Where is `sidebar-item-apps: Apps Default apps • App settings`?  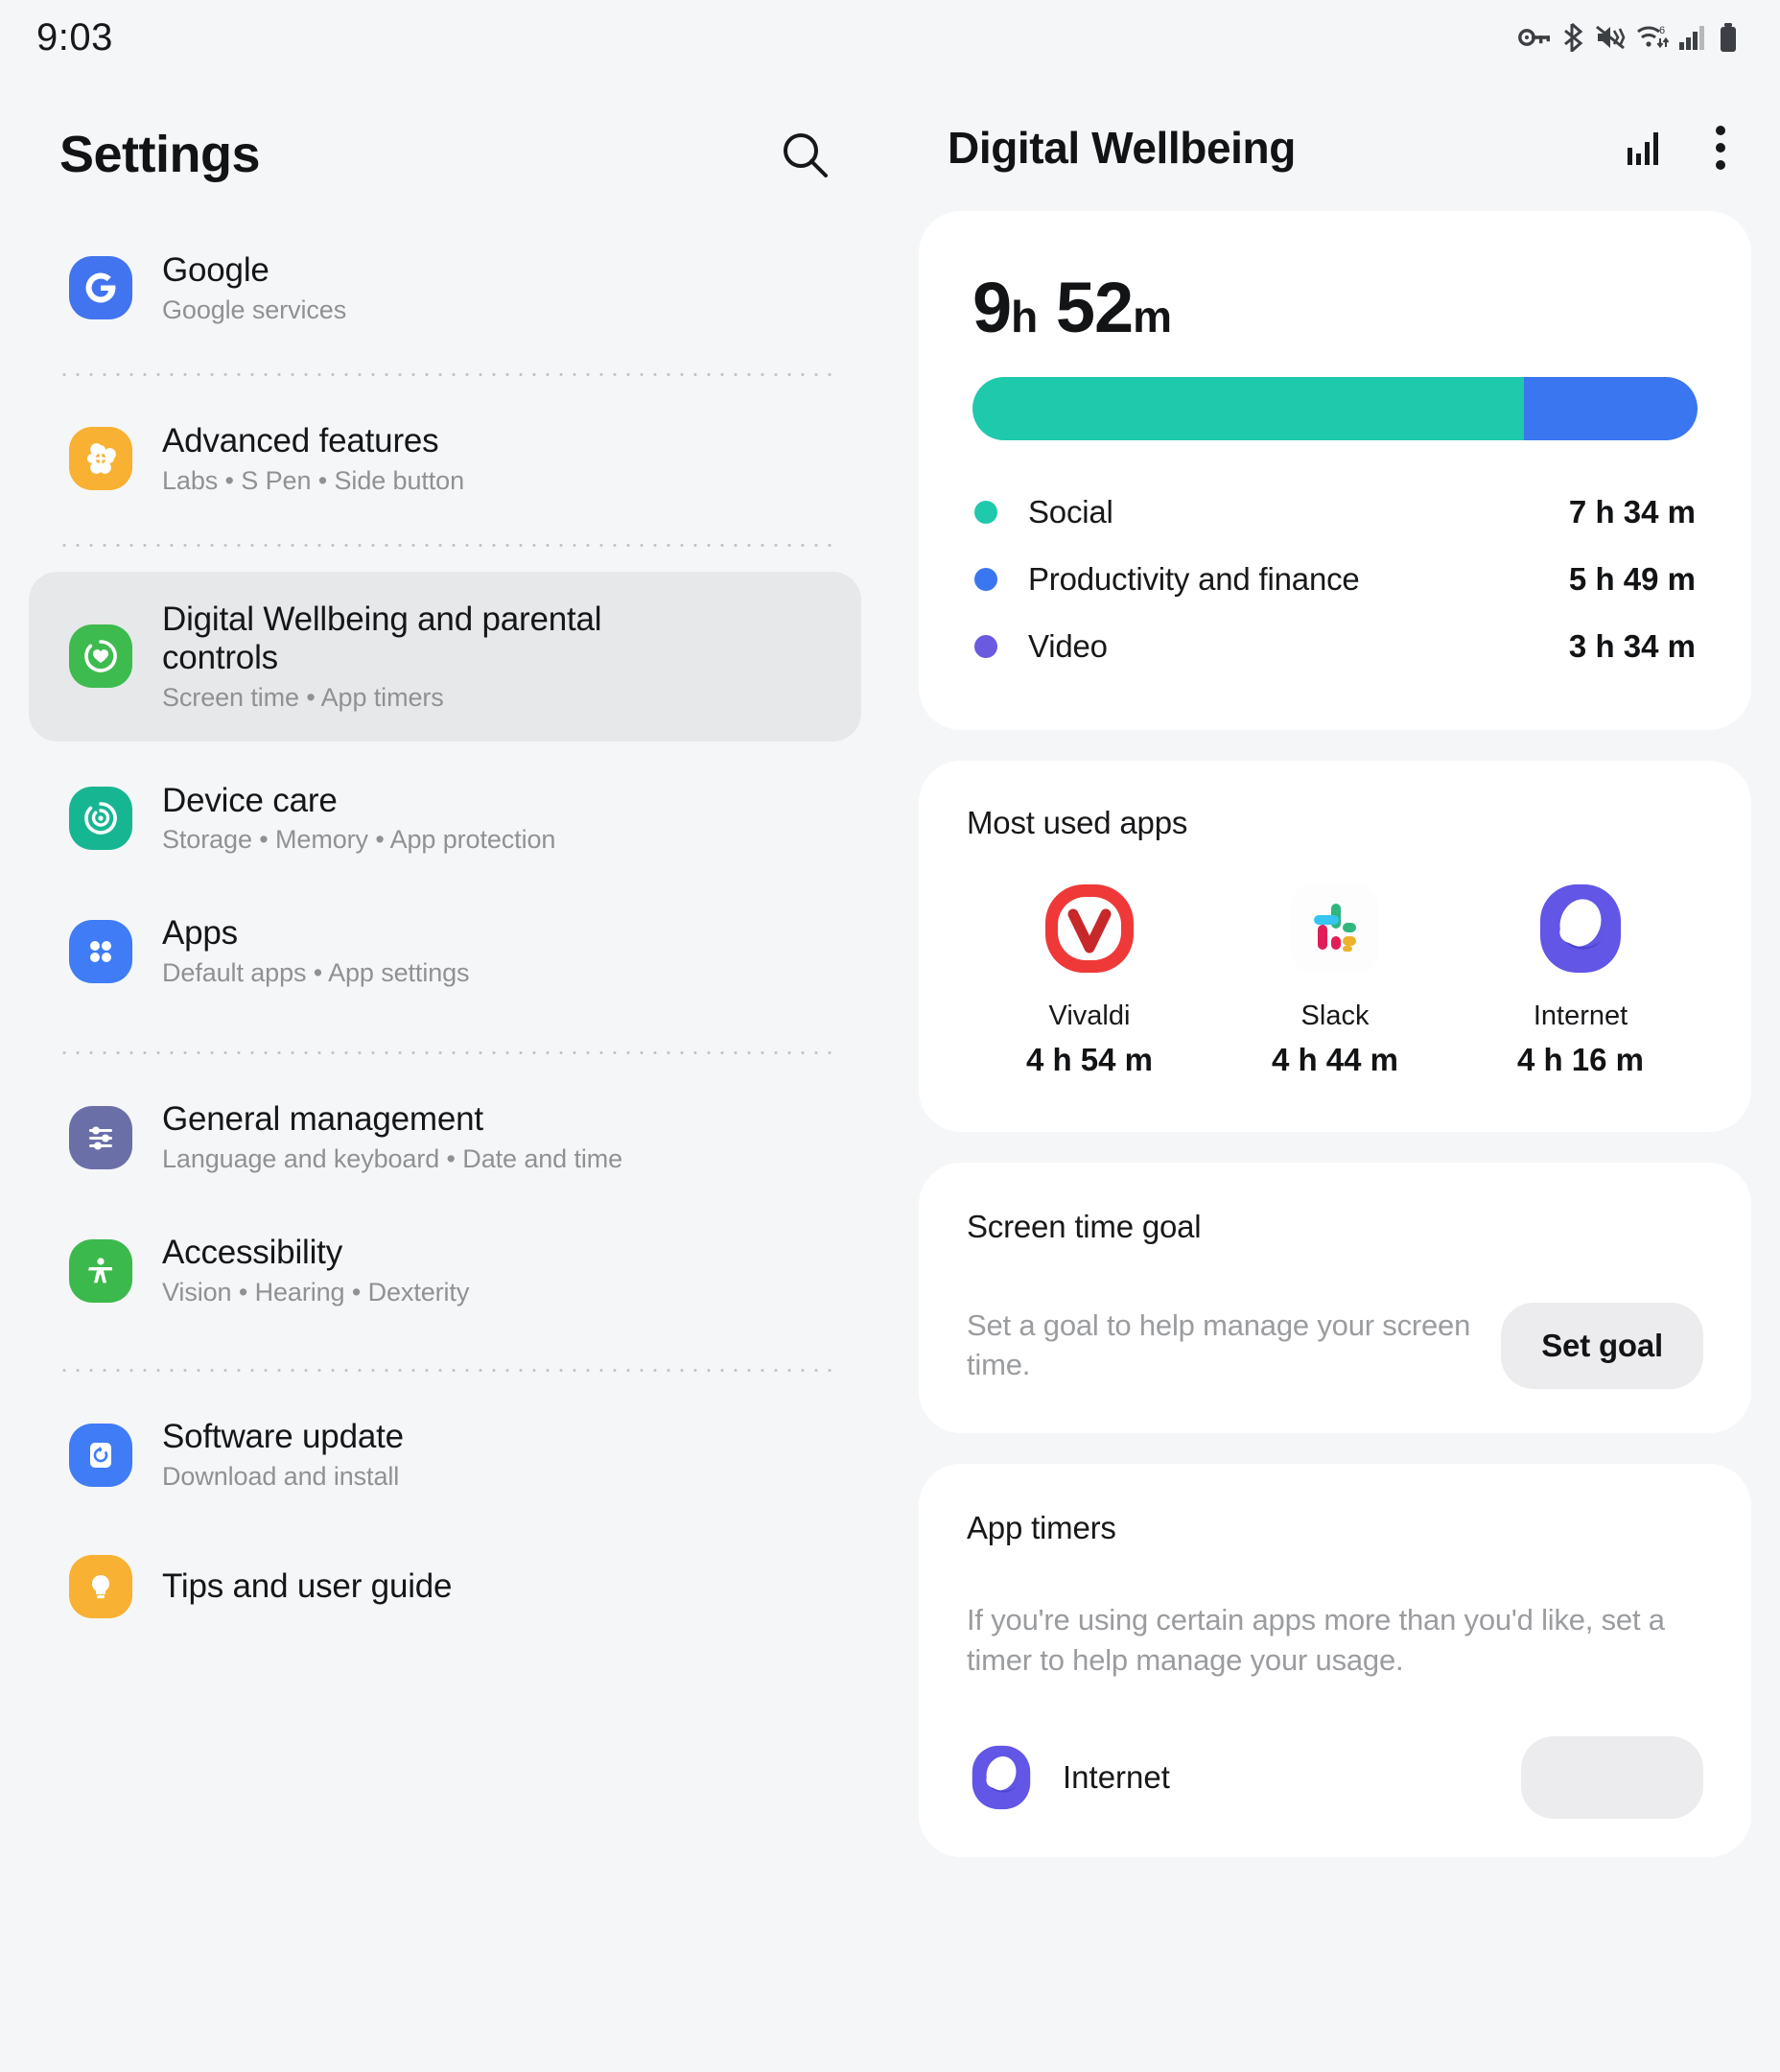
sidebar-item-apps: Apps Default apps • App settings is located at coordinates (445, 951).